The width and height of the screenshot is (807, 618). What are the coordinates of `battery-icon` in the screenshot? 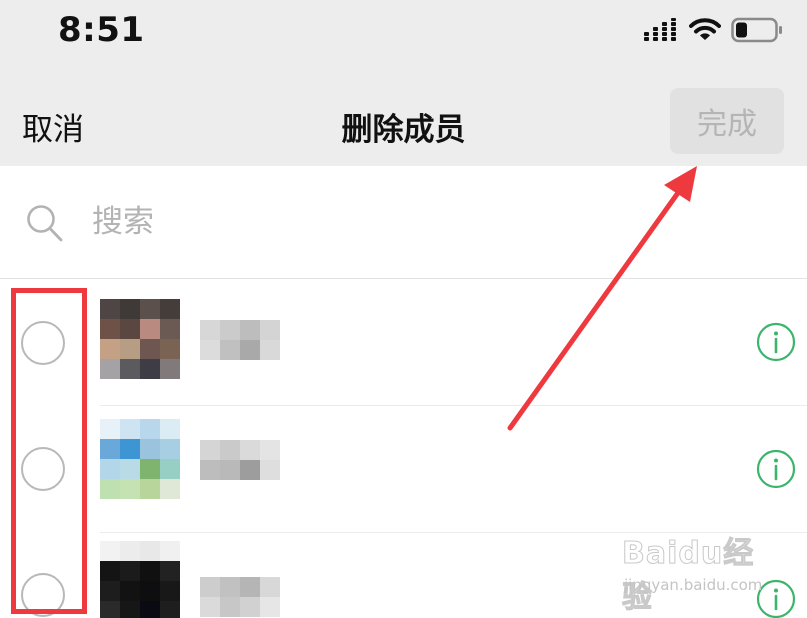 It's located at (757, 32).